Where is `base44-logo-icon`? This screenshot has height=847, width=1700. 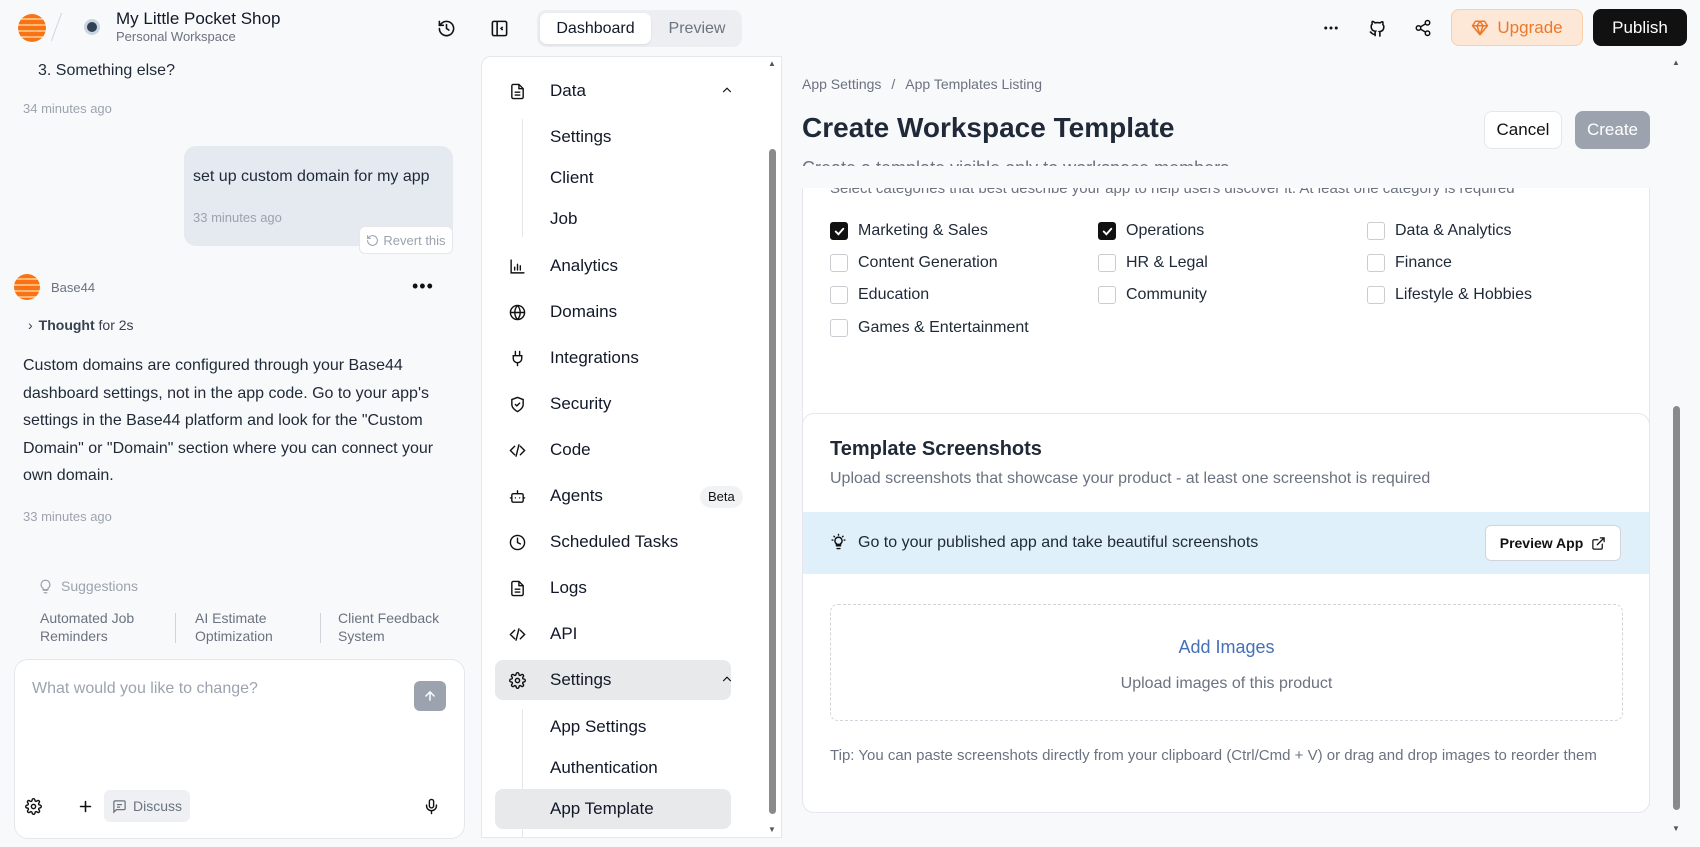 base44-logo-icon is located at coordinates (32, 28).